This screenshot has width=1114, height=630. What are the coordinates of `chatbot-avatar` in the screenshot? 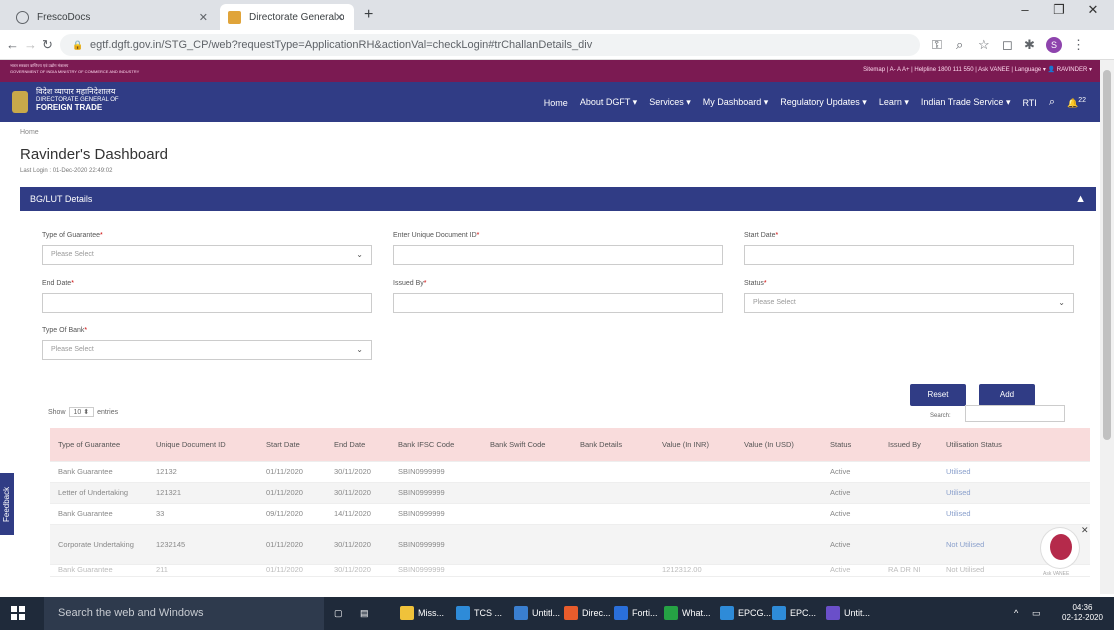 It's located at (1060, 548).